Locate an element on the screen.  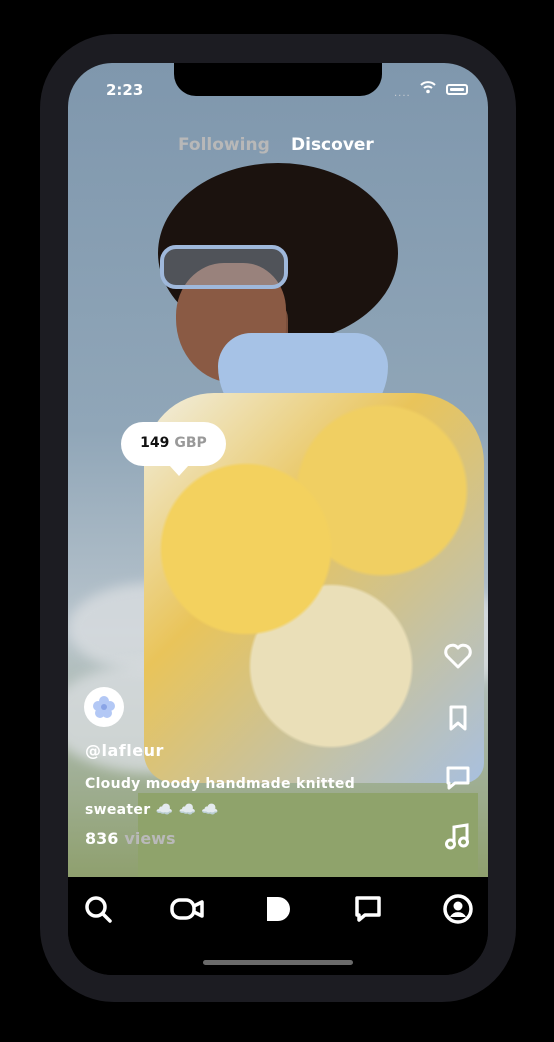
bookmark-icon is located at coordinates (458, 718).